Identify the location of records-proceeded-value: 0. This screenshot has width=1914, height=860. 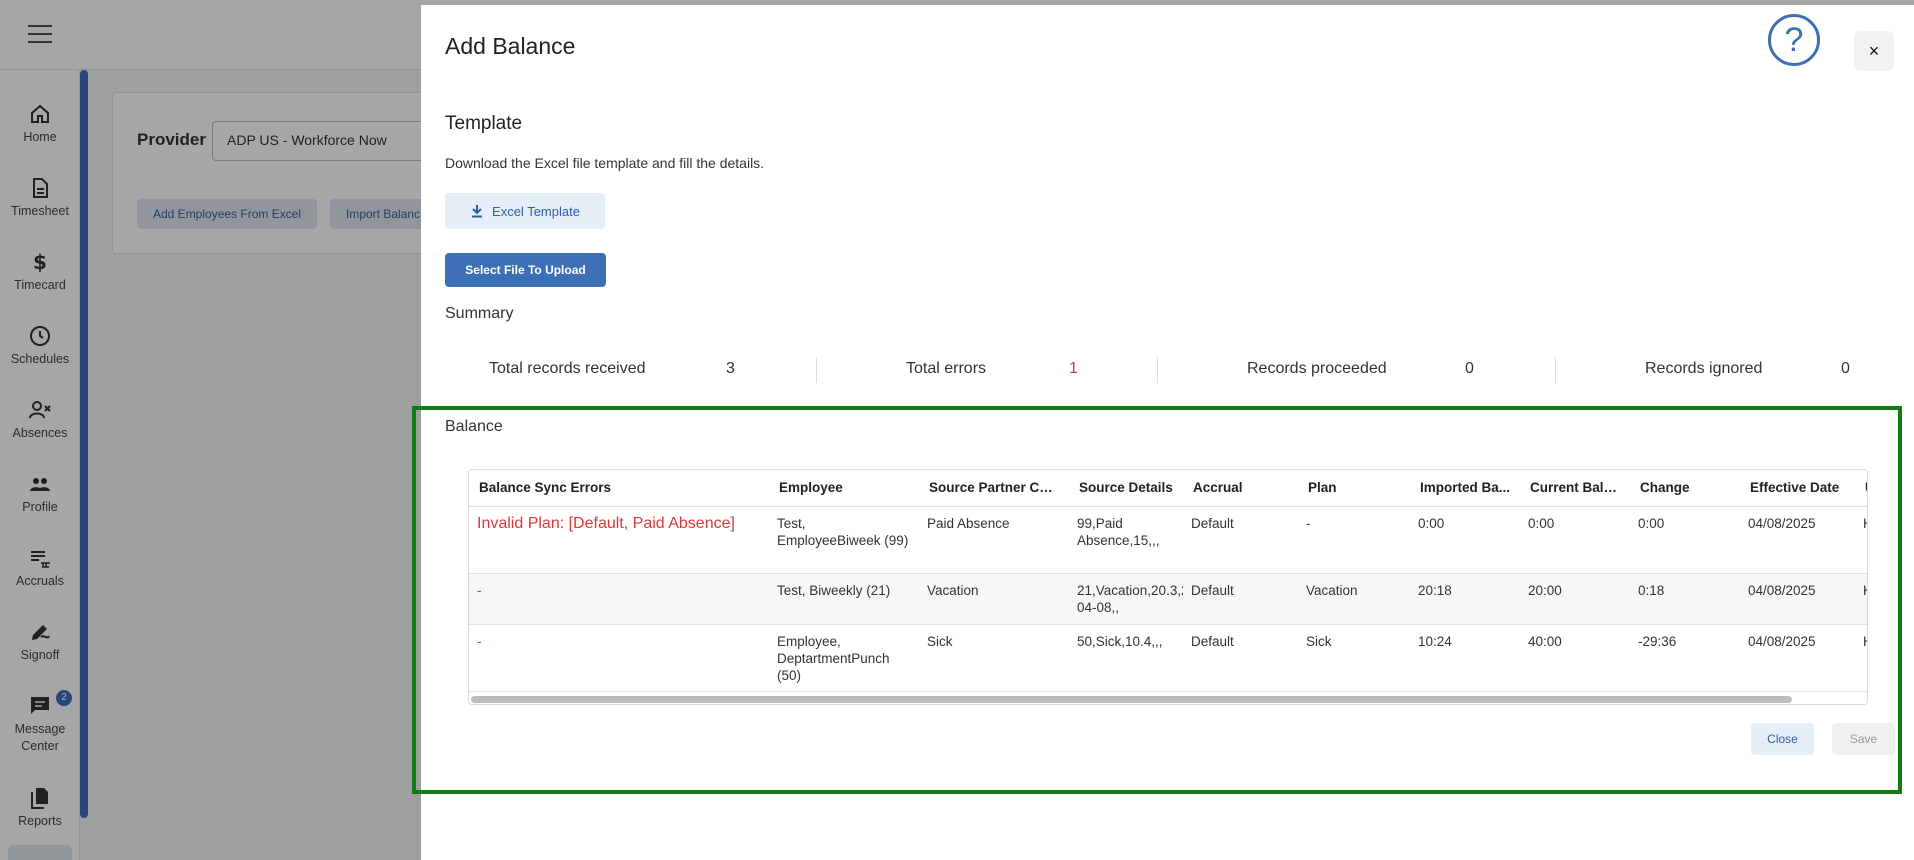
(1469, 368).